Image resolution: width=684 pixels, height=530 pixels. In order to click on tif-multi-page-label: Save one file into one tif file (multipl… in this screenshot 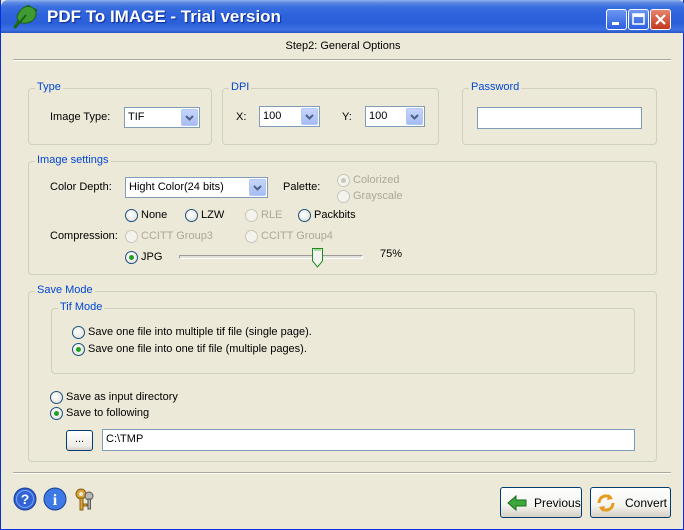, I will do `click(197, 349)`.